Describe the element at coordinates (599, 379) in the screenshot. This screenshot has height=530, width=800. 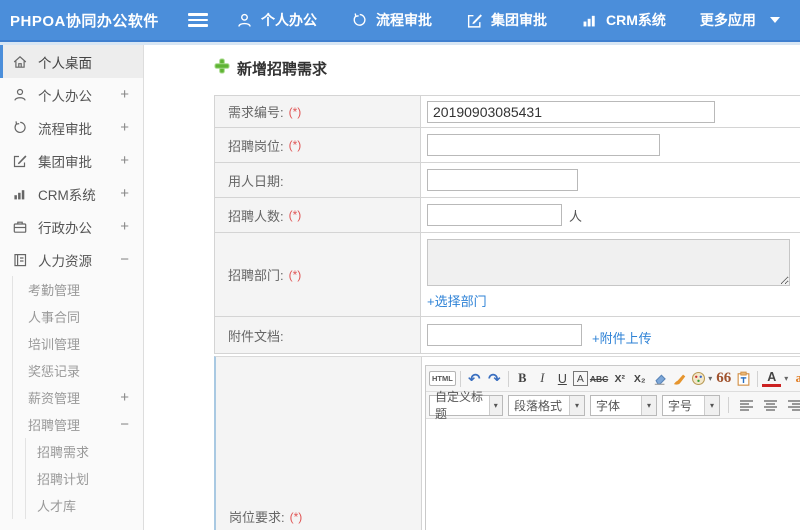
I see `strikethrough-button: ABC` at that location.